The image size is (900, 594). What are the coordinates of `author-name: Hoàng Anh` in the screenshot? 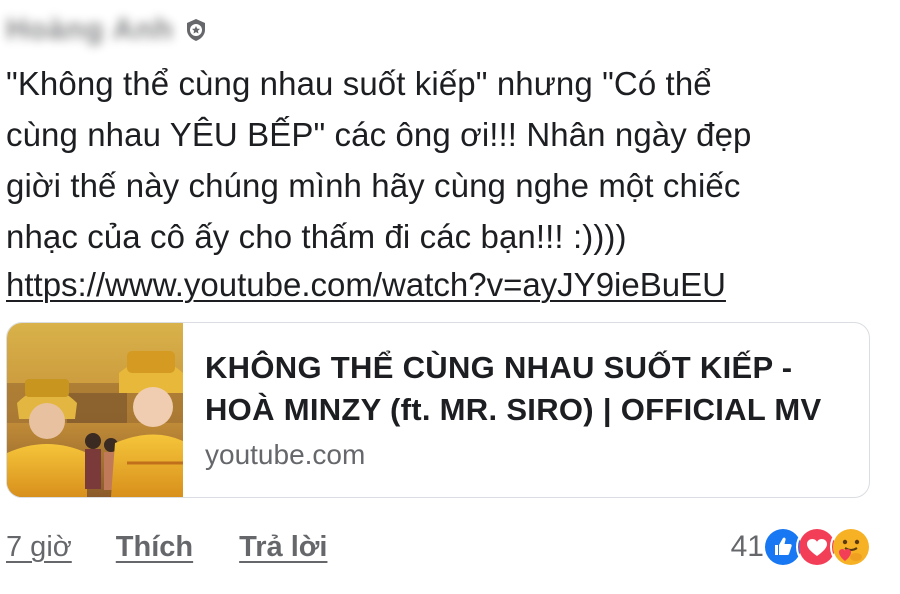 It's located at (90, 30).